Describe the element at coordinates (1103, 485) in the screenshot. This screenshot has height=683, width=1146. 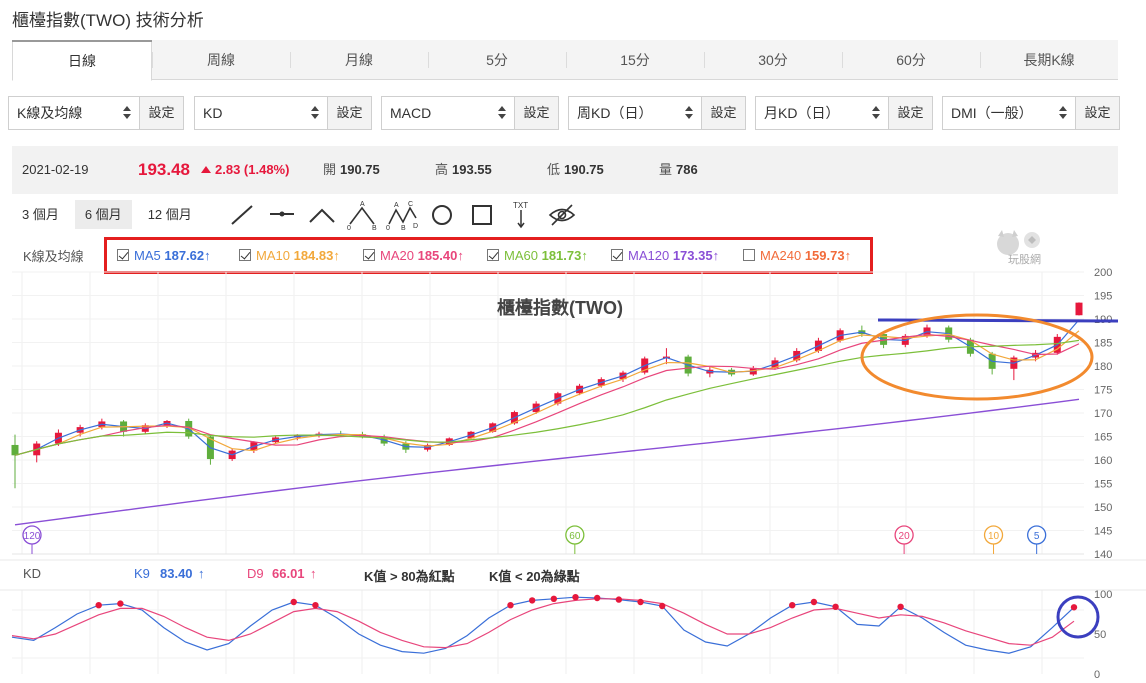
I see `price-tick-label: 155` at that location.